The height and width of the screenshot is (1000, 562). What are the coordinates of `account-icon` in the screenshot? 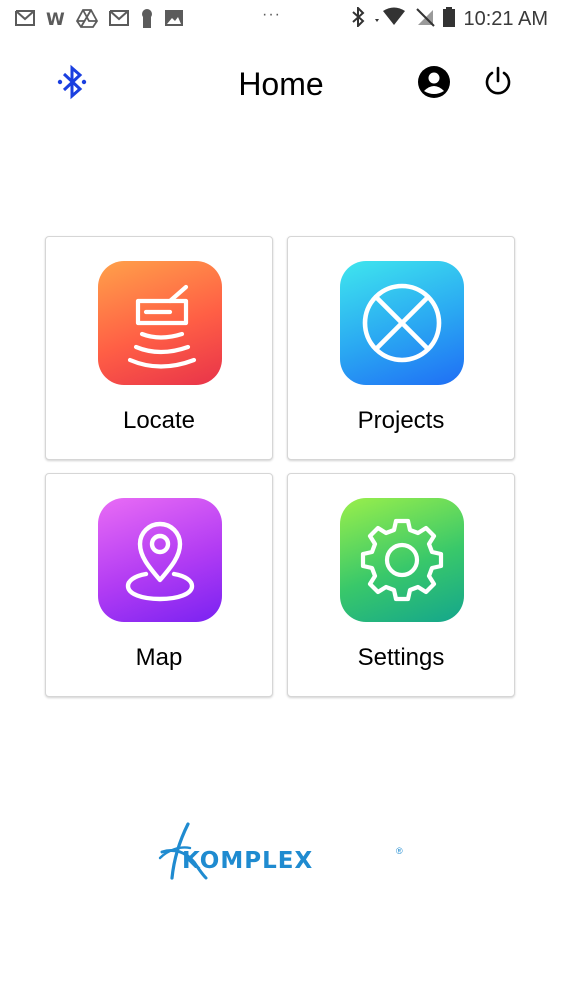 It's located at (434, 84).